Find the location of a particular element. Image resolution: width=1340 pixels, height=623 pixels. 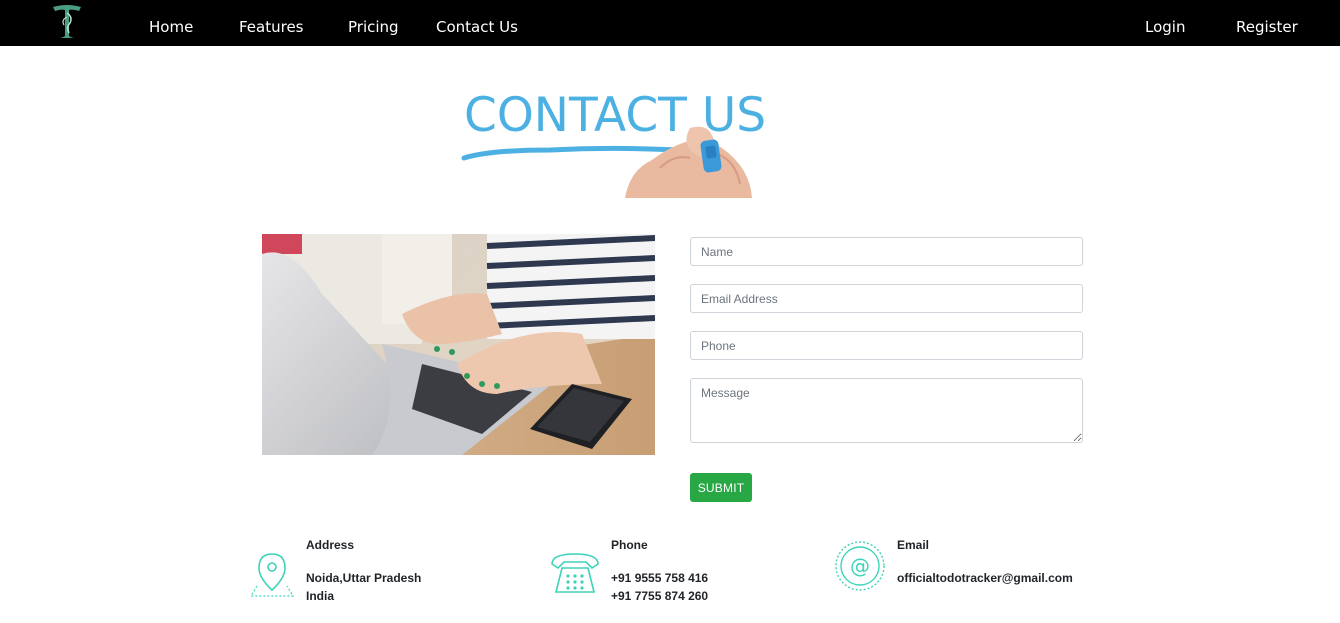

nav-home: Home is located at coordinates (171, 23).